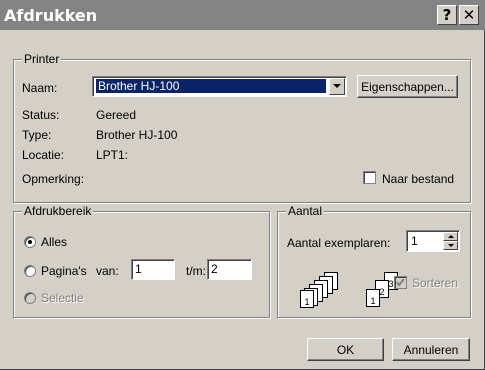 This screenshot has width=485, height=370. What do you see at coordinates (37, 135) in the screenshot?
I see `type-label: Type:` at bounding box center [37, 135].